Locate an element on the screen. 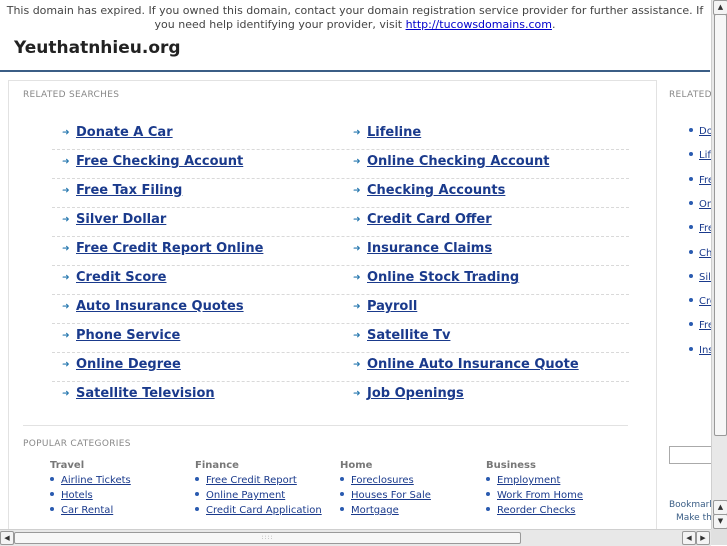 This screenshot has width=727, height=546. side-list-item: Silv is located at coordinates (700, 277).